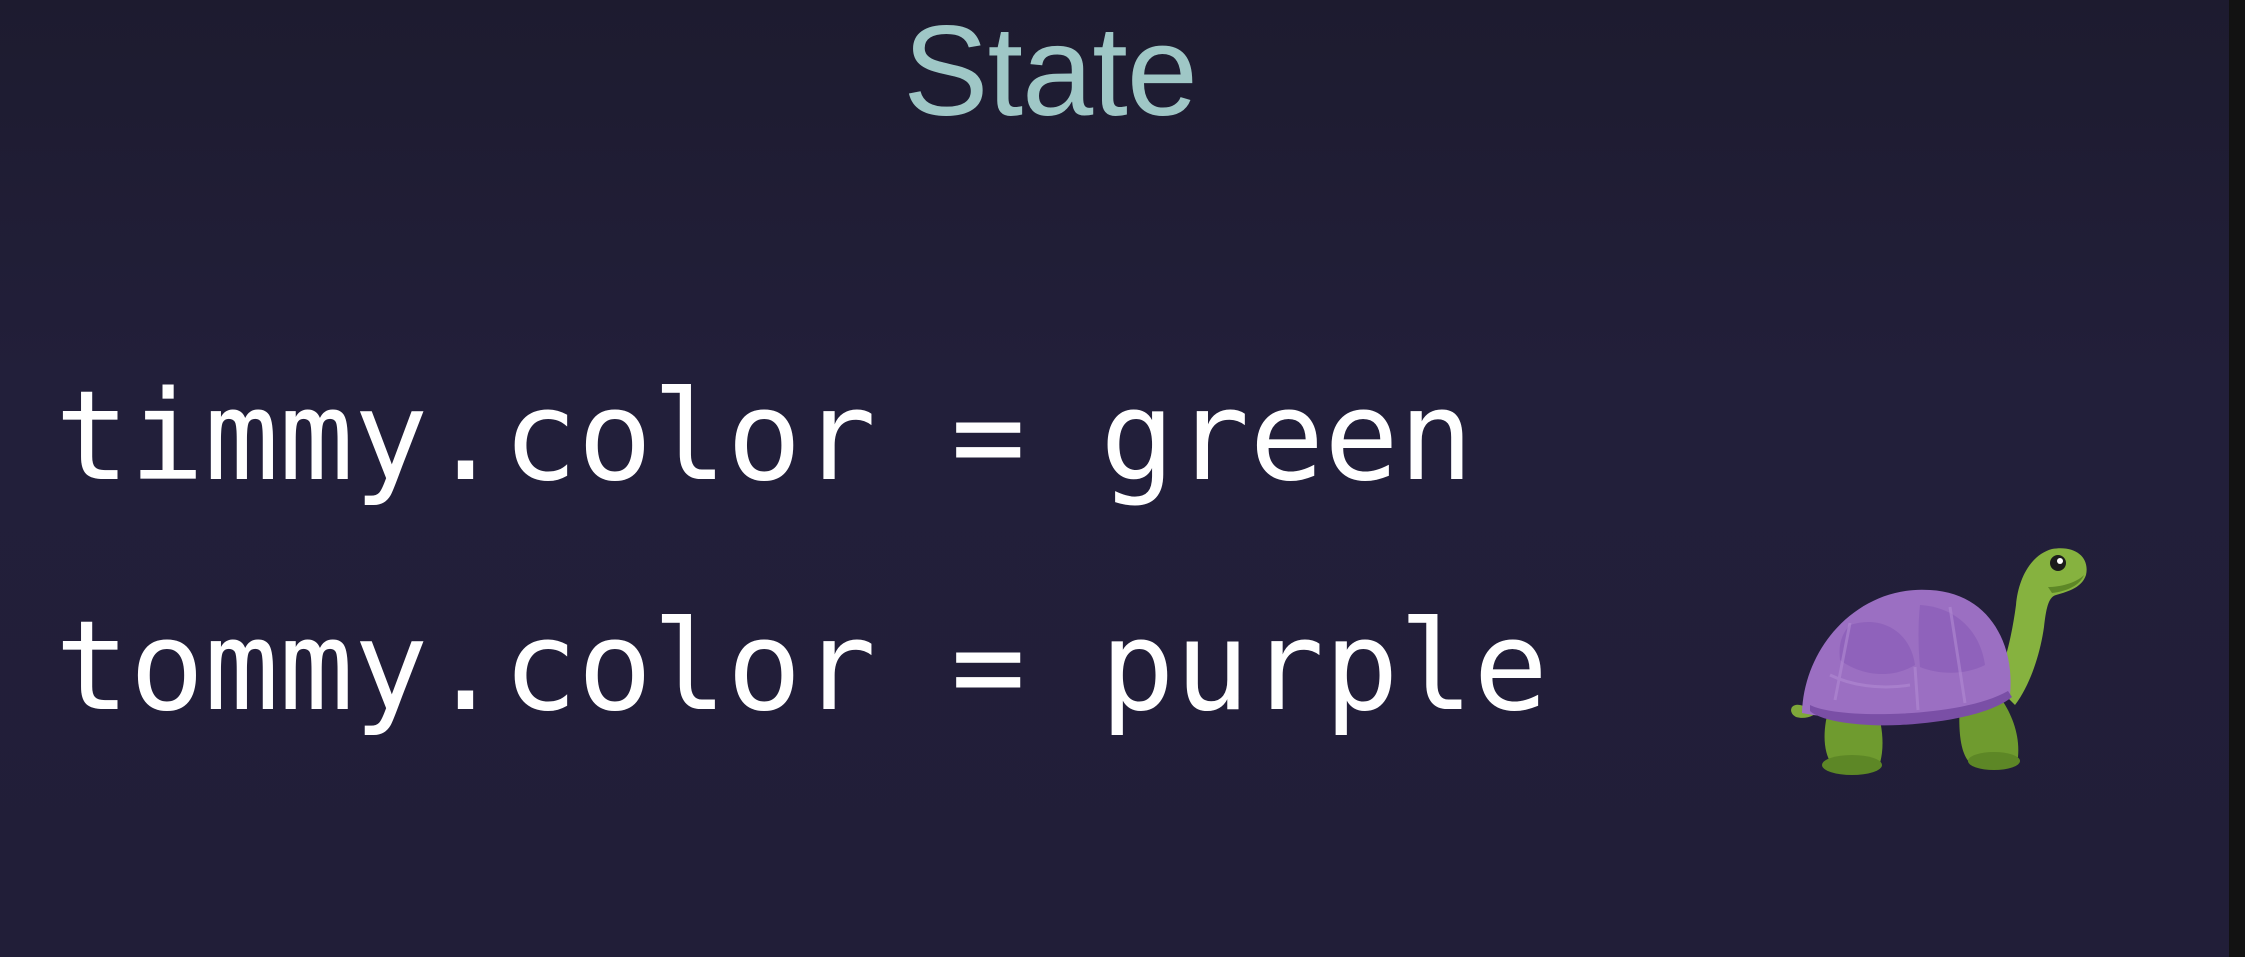 The image size is (2245, 957). Describe the element at coordinates (764, 437) in the screenshot. I see `code-line-timmy: timmy.color = green` at that location.